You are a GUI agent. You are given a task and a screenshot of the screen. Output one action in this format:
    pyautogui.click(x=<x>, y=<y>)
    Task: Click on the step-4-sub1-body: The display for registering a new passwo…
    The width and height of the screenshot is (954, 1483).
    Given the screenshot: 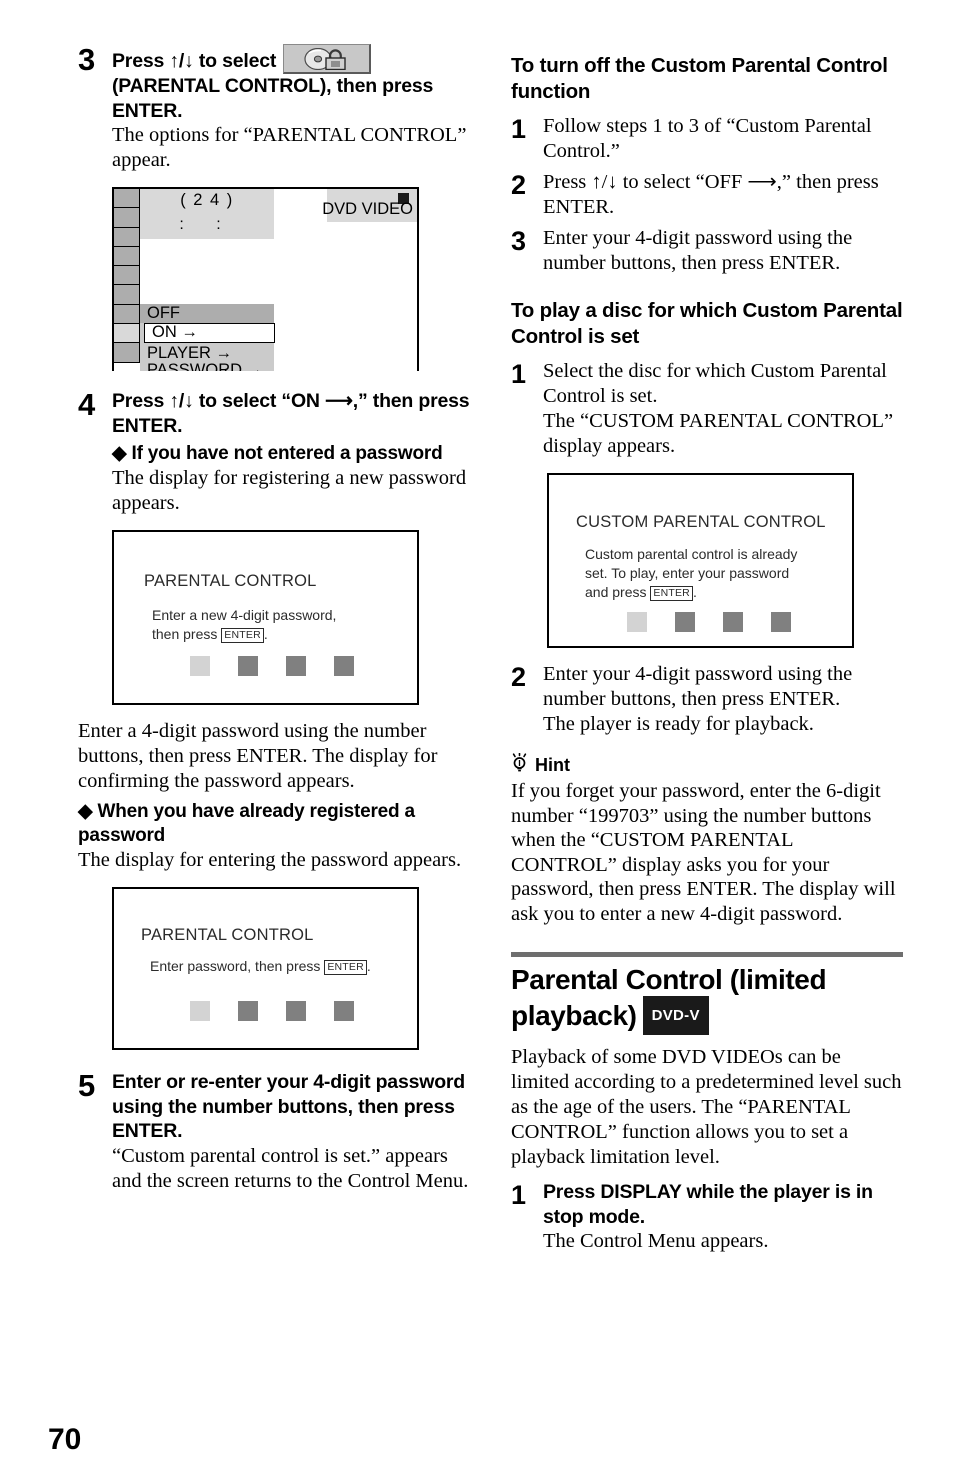 What is the action you would take?
    pyautogui.click(x=289, y=490)
    